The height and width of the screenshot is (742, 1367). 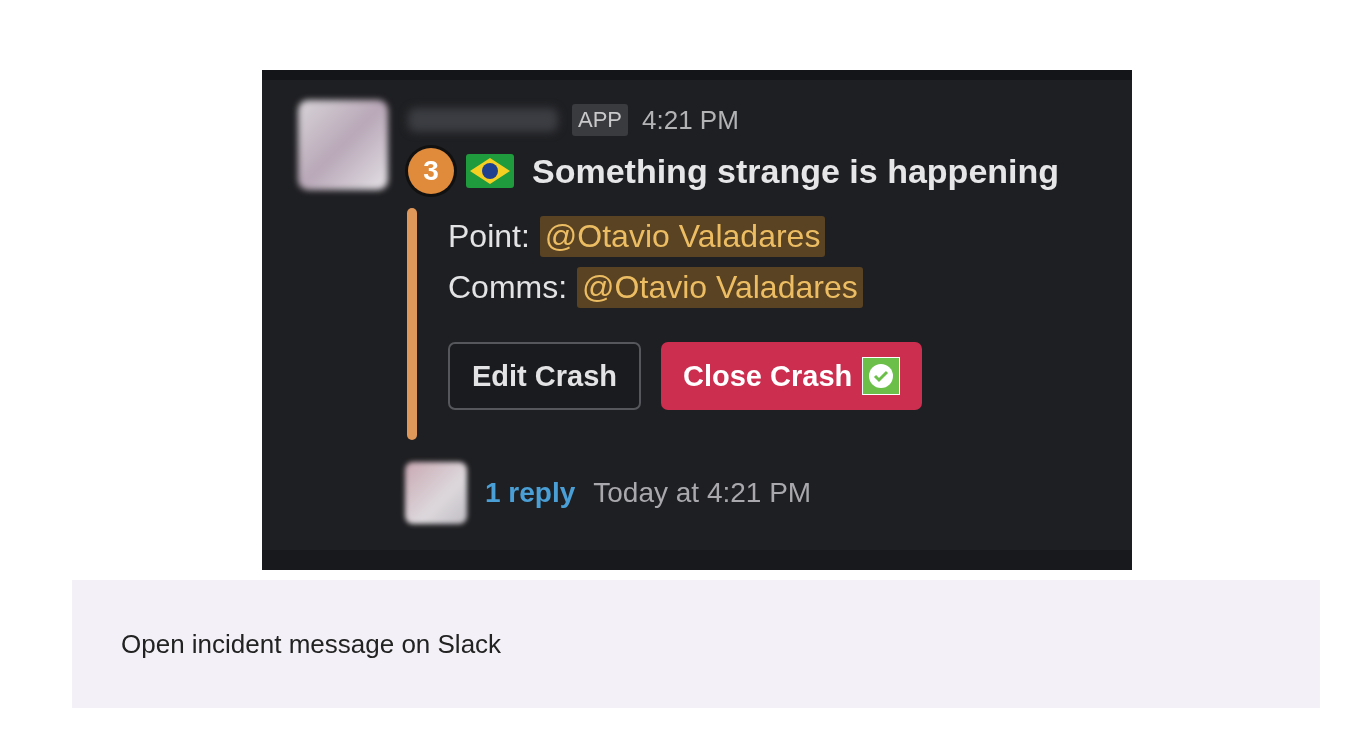 What do you see at coordinates (530, 493) in the screenshot?
I see `reply-link: 1 reply` at bounding box center [530, 493].